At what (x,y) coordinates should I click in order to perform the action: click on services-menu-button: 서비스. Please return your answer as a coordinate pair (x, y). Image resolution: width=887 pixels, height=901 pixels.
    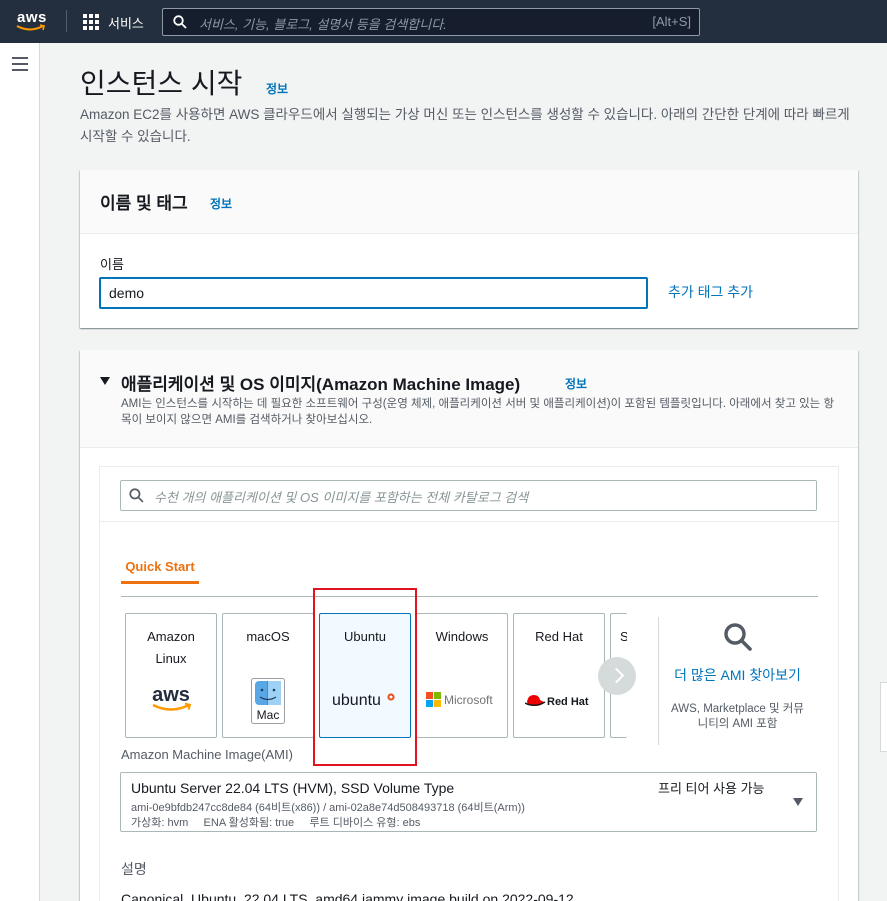
    Looking at the image, I should click on (113, 22).